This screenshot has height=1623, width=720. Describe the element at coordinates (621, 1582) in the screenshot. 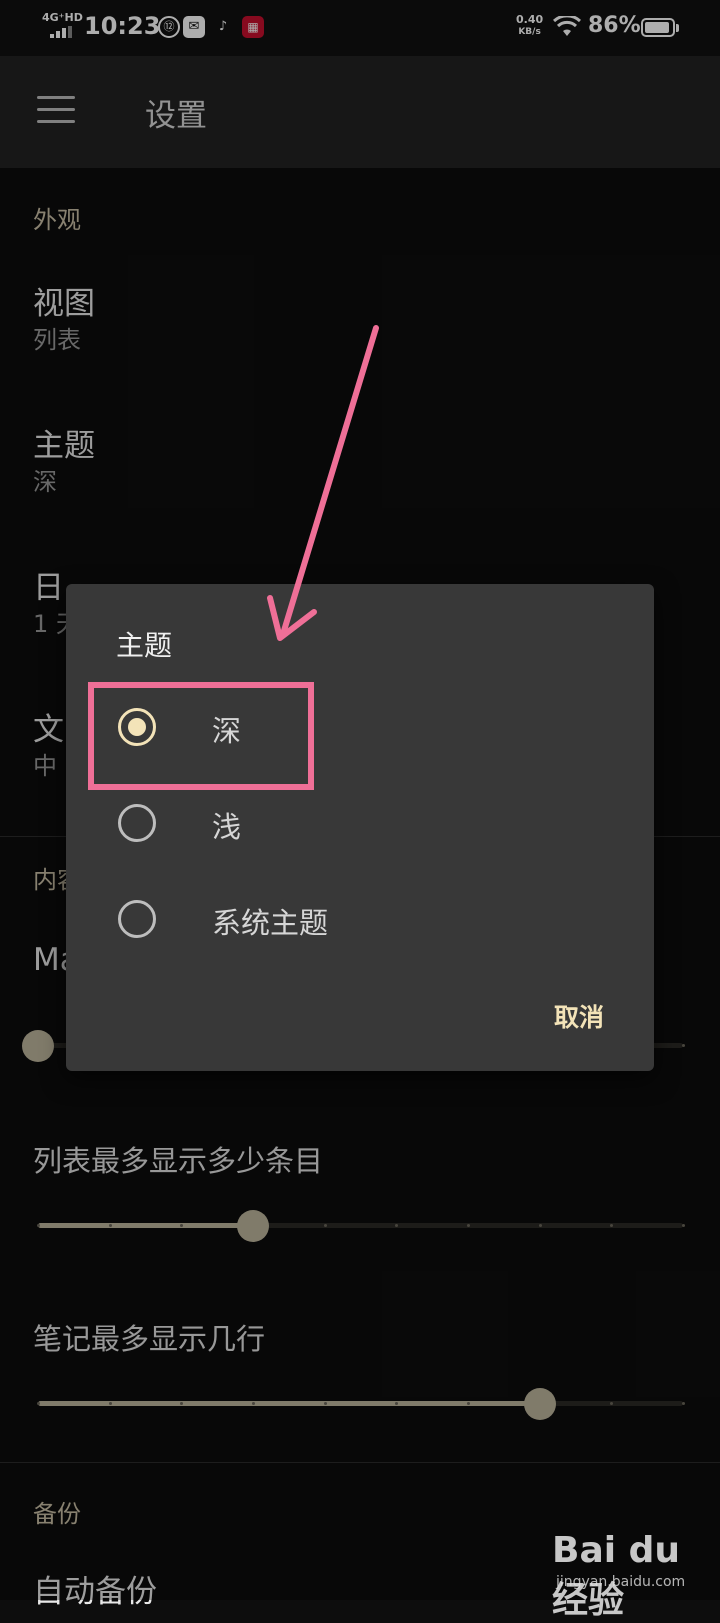

I see `watermark-url: jingyan.baidu.com` at that location.